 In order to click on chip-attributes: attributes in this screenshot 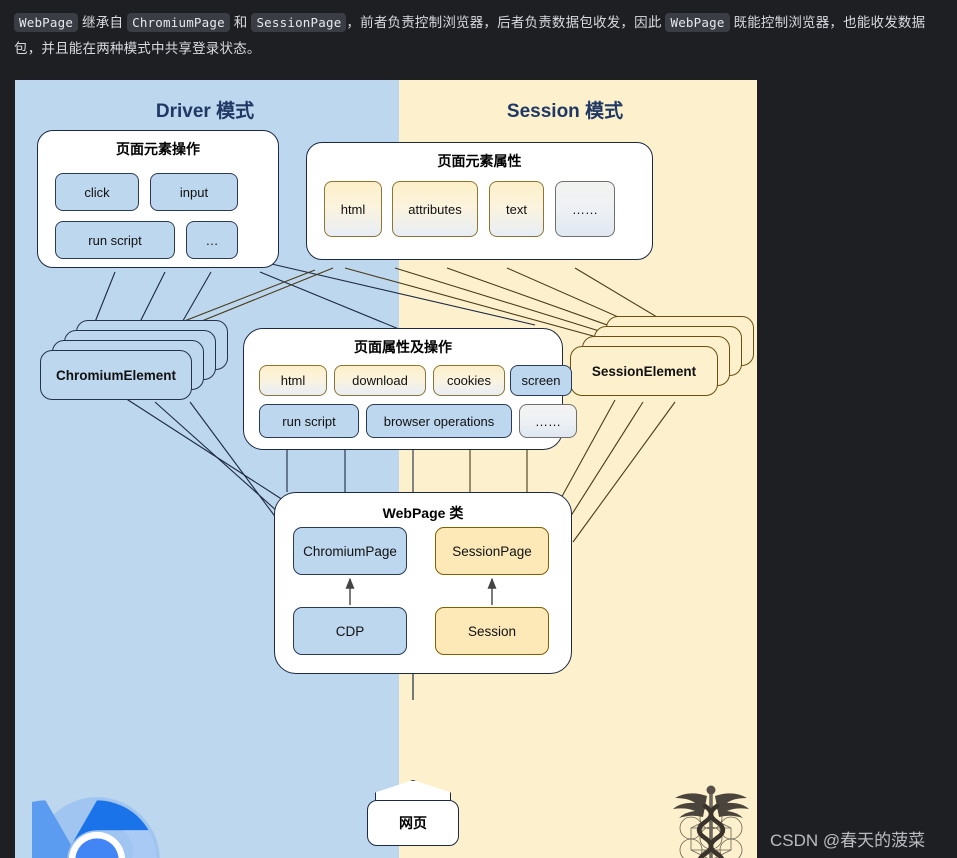, I will do `click(435, 209)`.